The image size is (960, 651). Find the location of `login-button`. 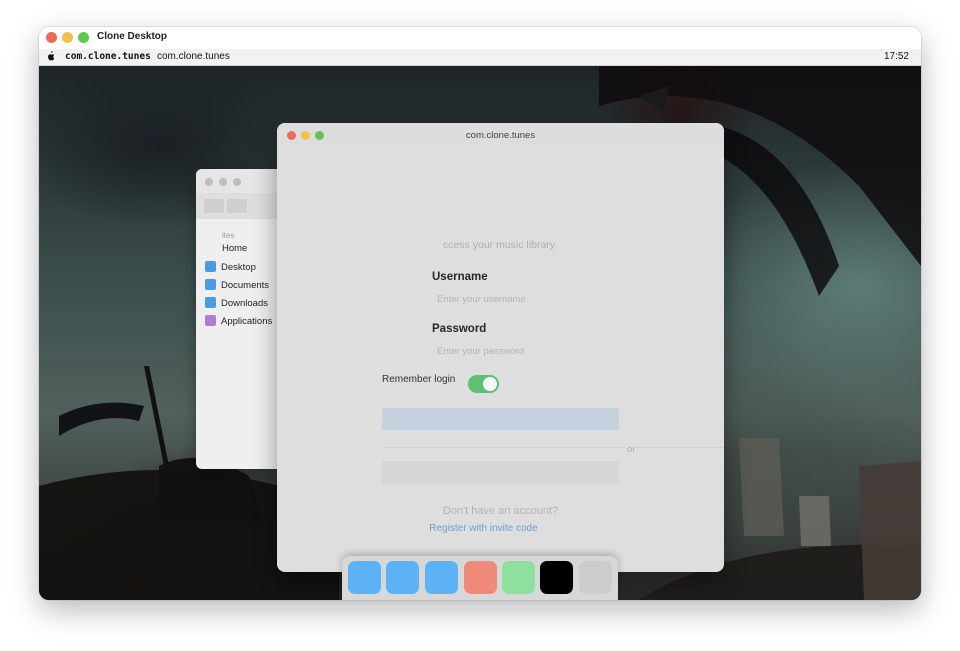

login-button is located at coordinates (500, 419).